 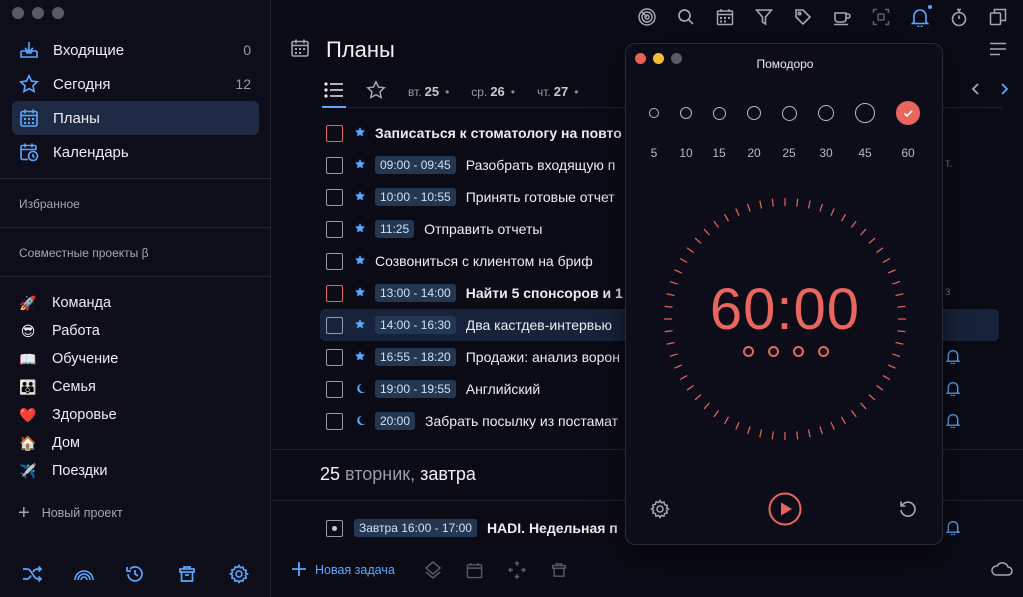 What do you see at coordinates (135, 50) in the screenshot?
I see `sidebar-item-inbox: Входящие 0` at bounding box center [135, 50].